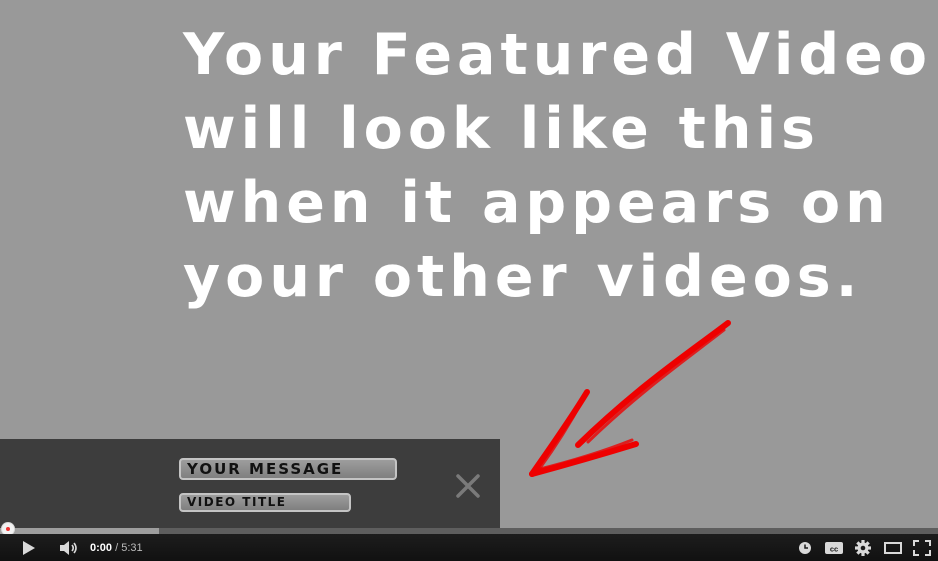  What do you see at coordinates (469, 547) in the screenshot?
I see `player-control-bar: 0:00 / 5:31 cc` at bounding box center [469, 547].